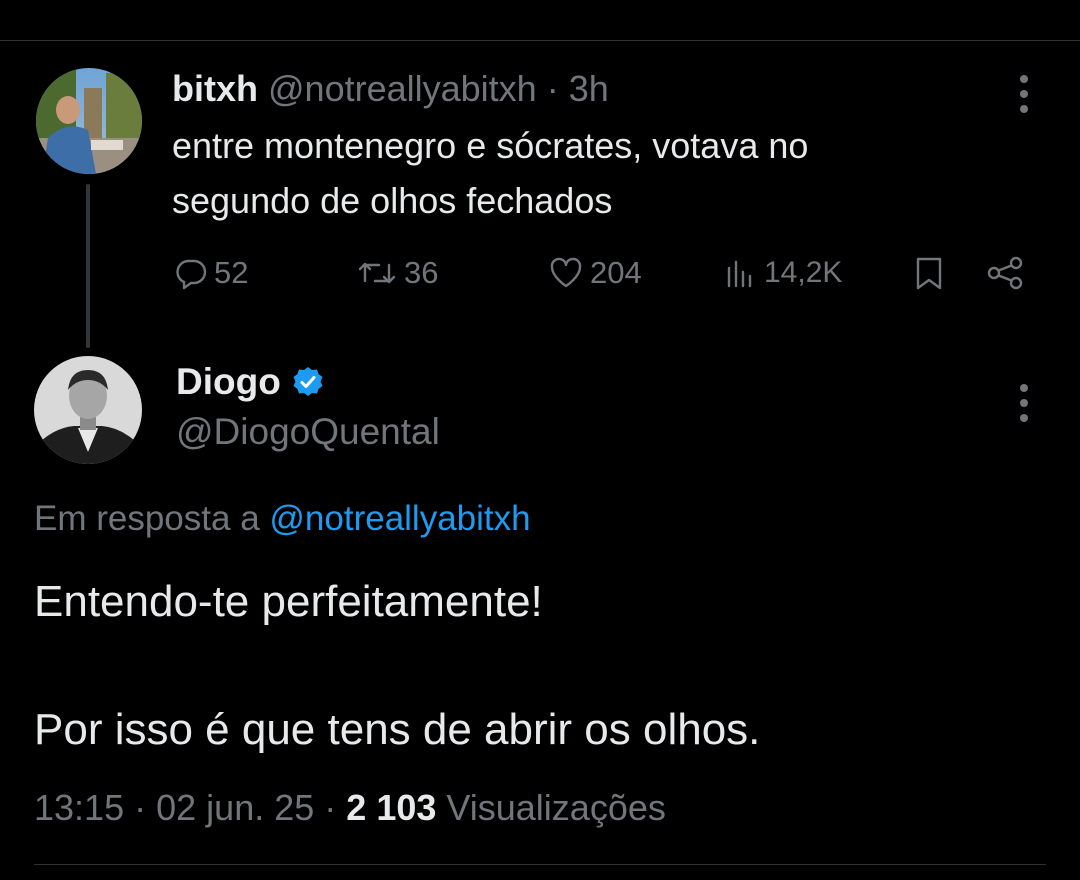 This screenshot has height=880, width=1080. What do you see at coordinates (1024, 403) in the screenshot?
I see `main-more-button` at bounding box center [1024, 403].